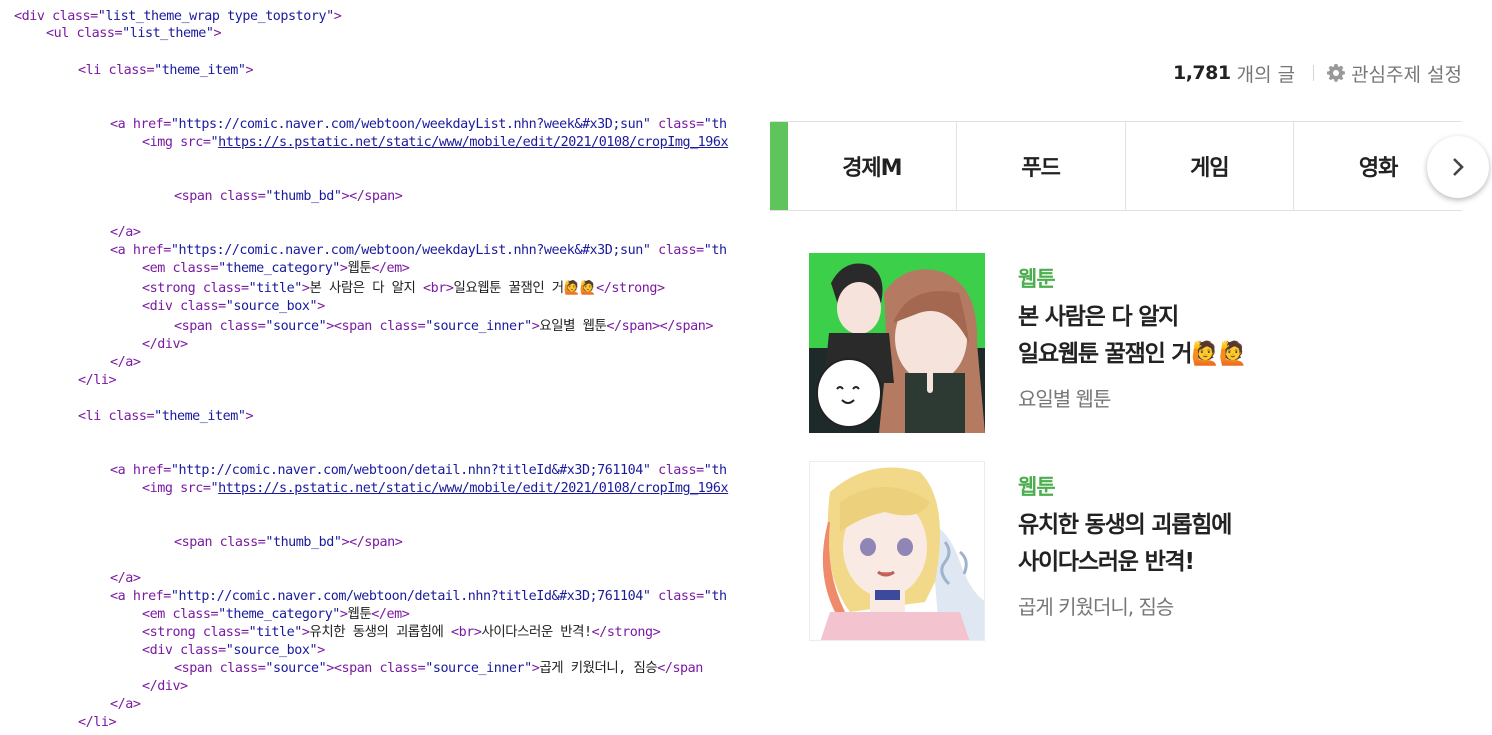 The height and width of the screenshot is (735, 1492). I want to click on code-token: "thumb_bd", so click(303, 542).